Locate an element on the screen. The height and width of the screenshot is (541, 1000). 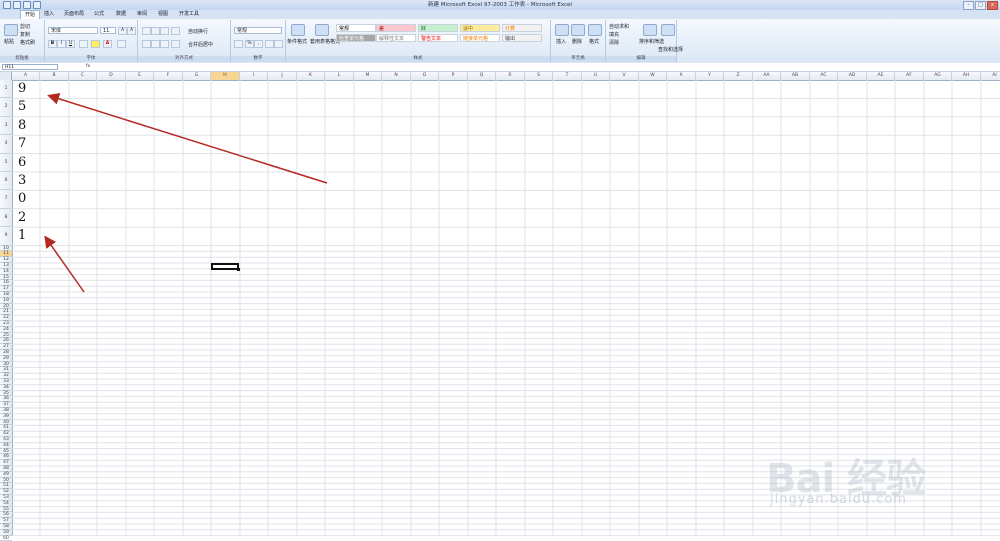
column-header: P is located at coordinates (453, 76).